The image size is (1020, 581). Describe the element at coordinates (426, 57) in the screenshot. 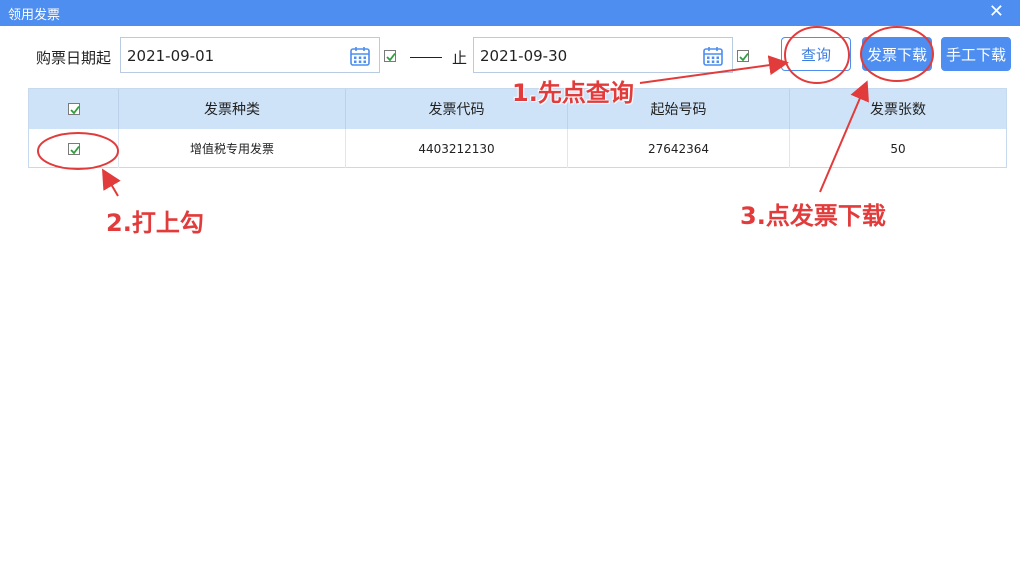

I see `range-dash` at that location.